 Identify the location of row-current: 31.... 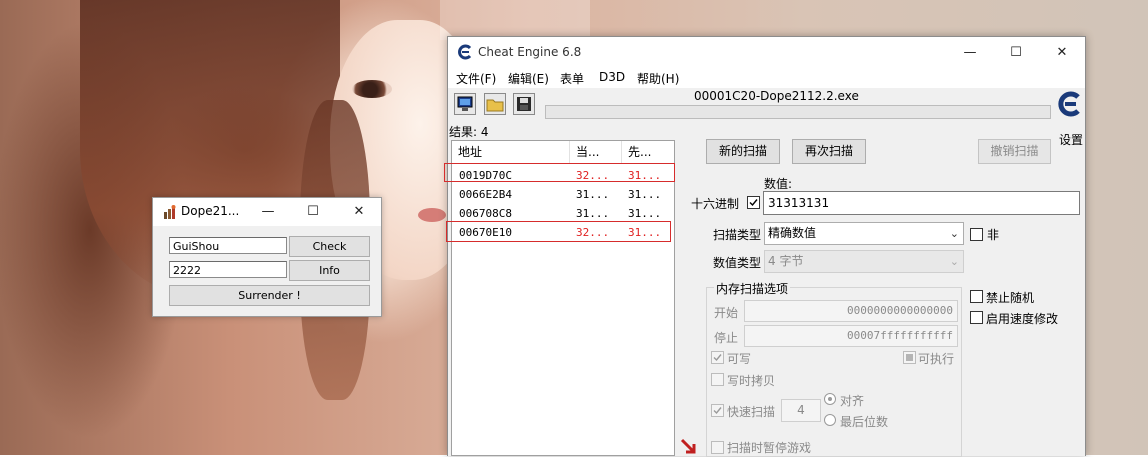
(593, 194).